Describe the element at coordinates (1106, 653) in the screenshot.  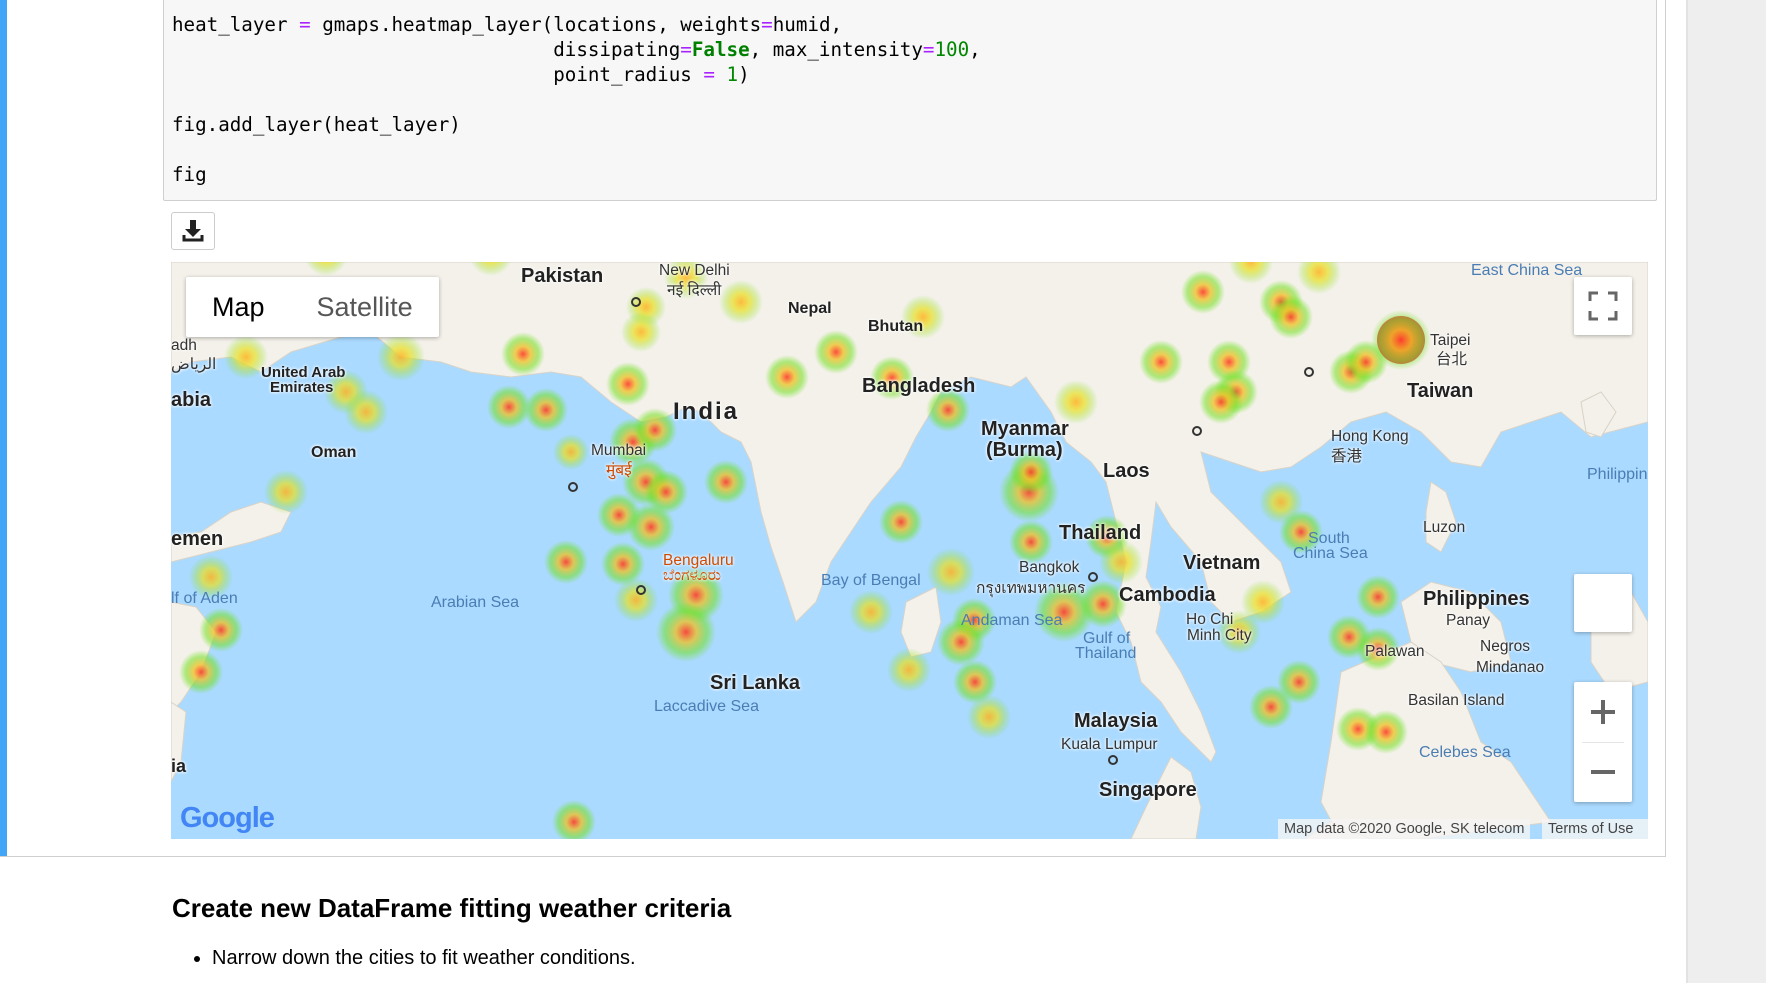
I see `label-sea: Thailand` at that location.